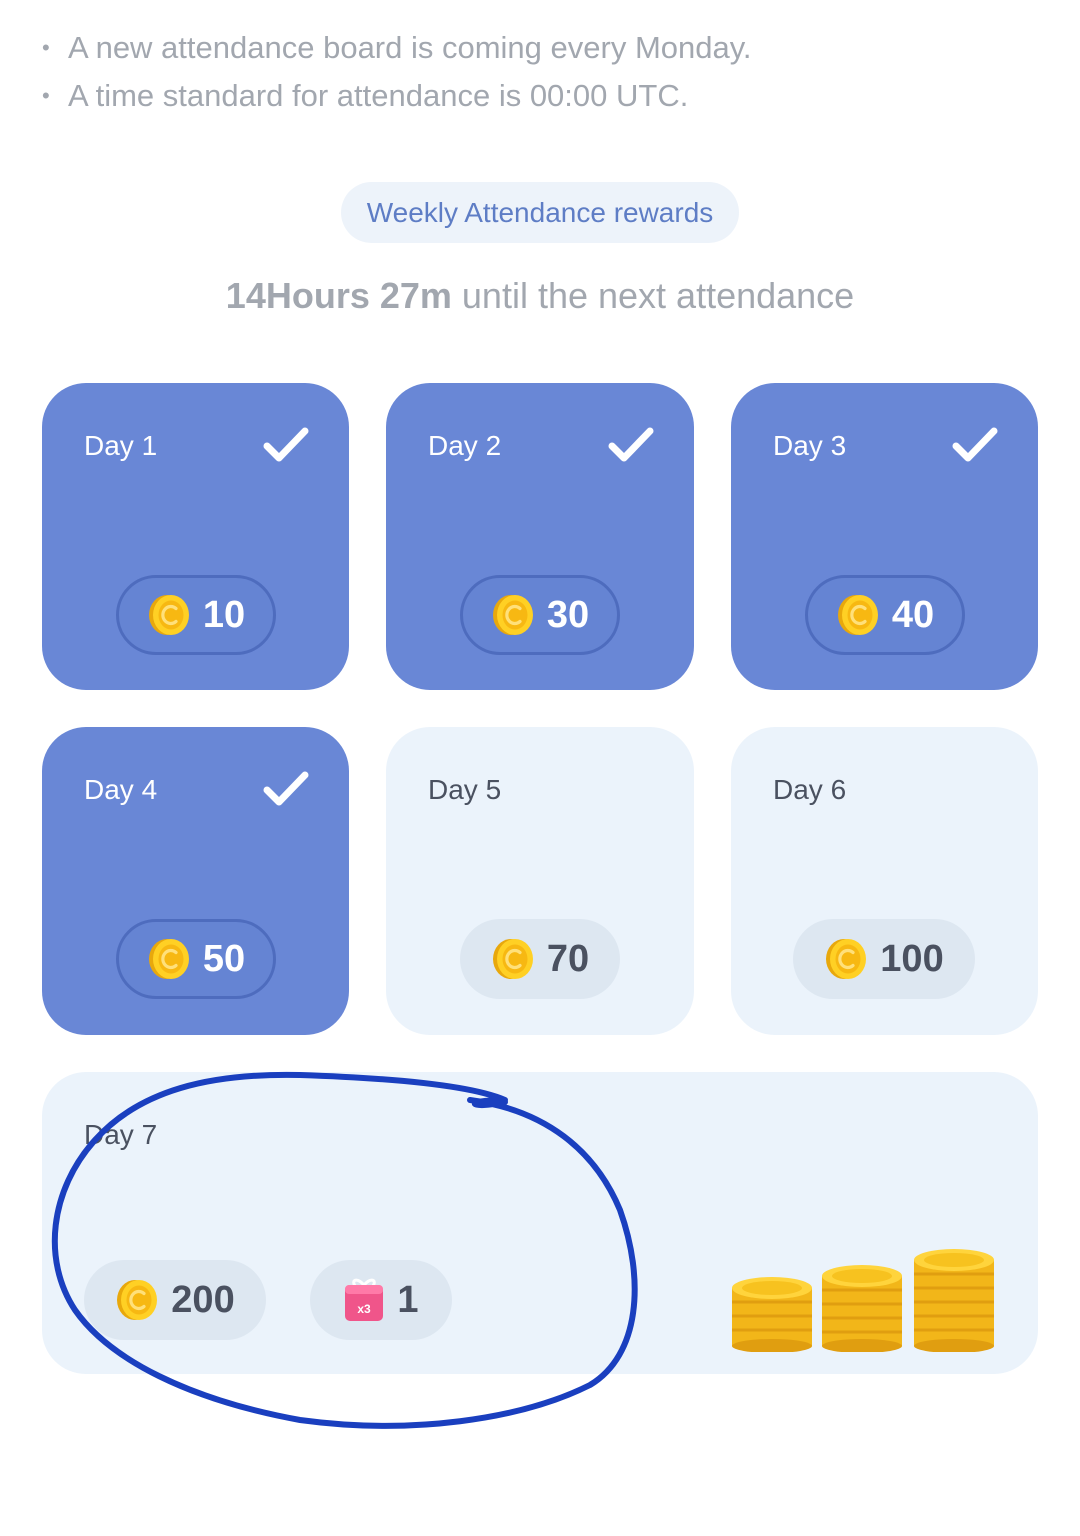 This screenshot has width=1080, height=1536. Describe the element at coordinates (540, 615) in the screenshot. I see `coin-reward: 30` at that location.